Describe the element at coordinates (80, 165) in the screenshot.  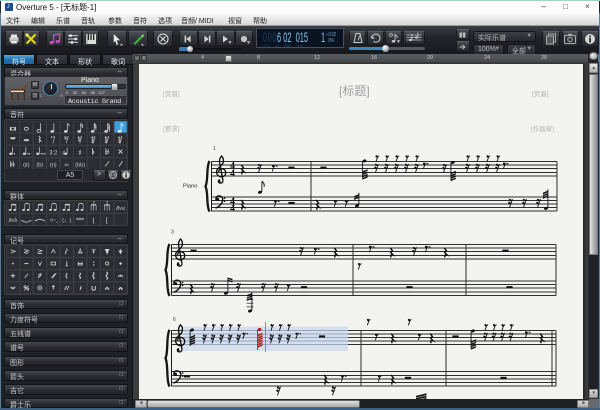
I see `svg-text: (bb)` at that location.